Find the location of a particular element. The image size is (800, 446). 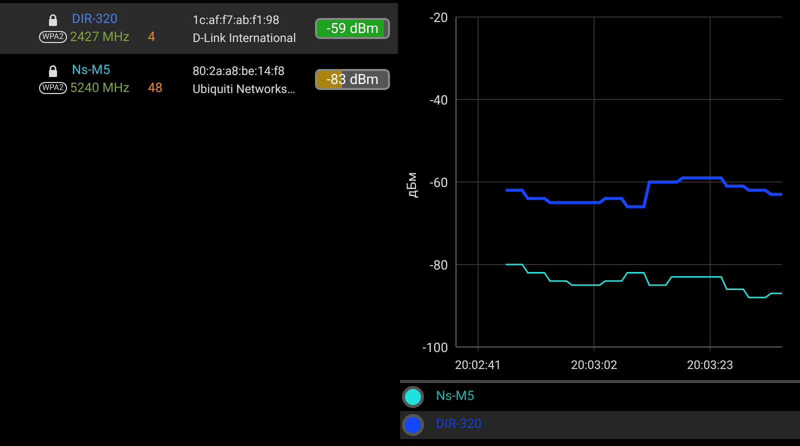

vendor-name: D-Link International is located at coordinates (244, 38).